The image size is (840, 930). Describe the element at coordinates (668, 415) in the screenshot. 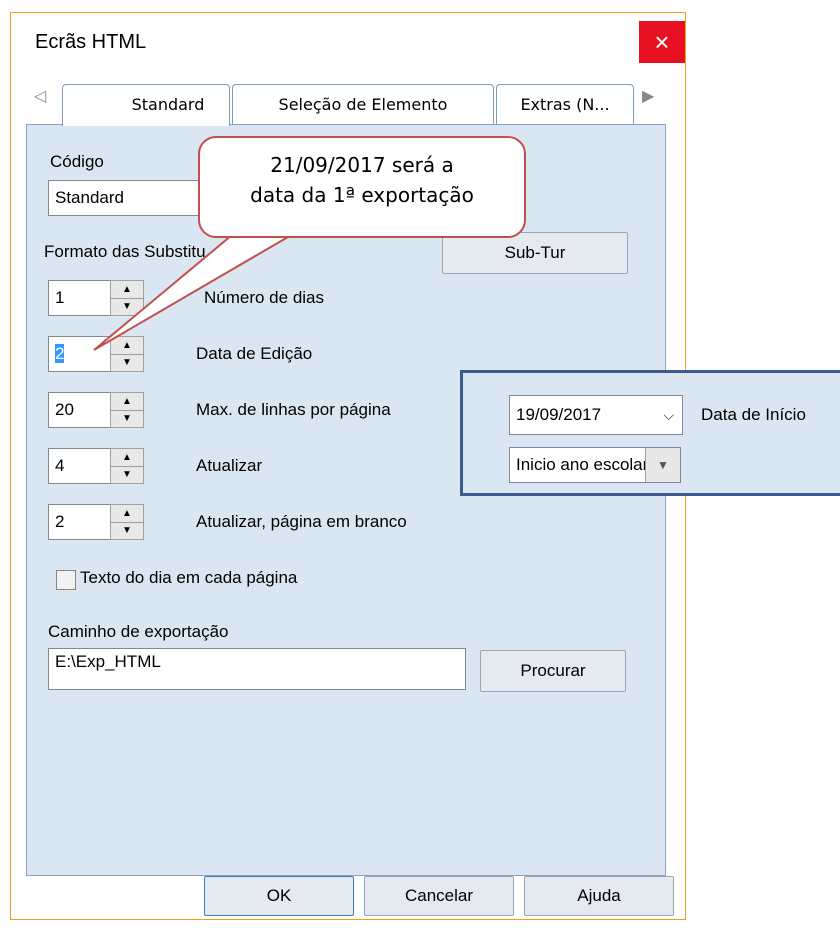

I see `chevron-down-icon: ⌵` at that location.